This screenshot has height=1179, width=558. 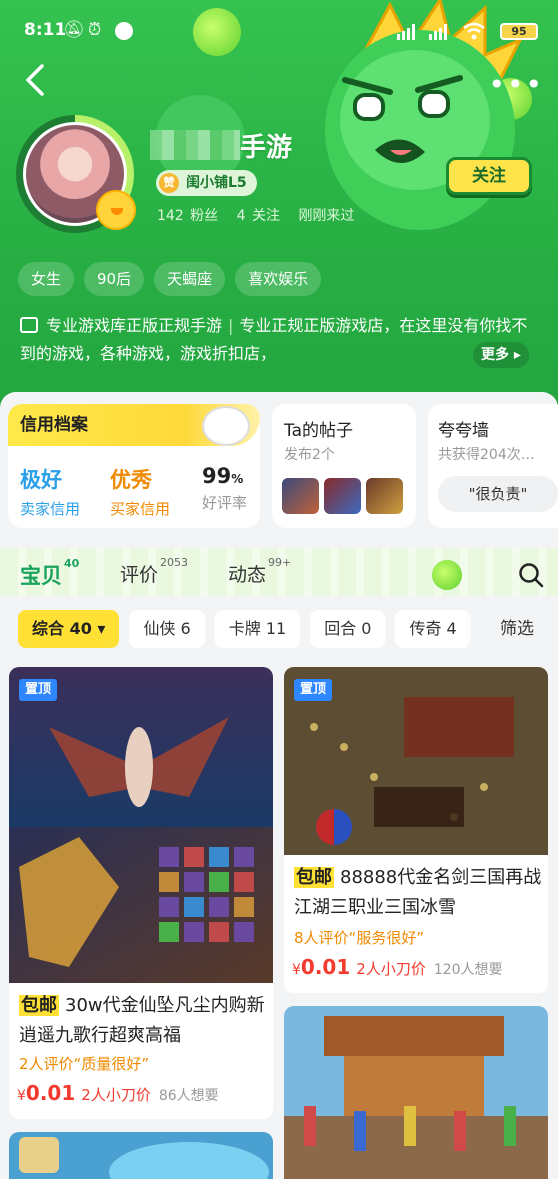 I want to click on app-notify-icon, so click(x=124, y=31).